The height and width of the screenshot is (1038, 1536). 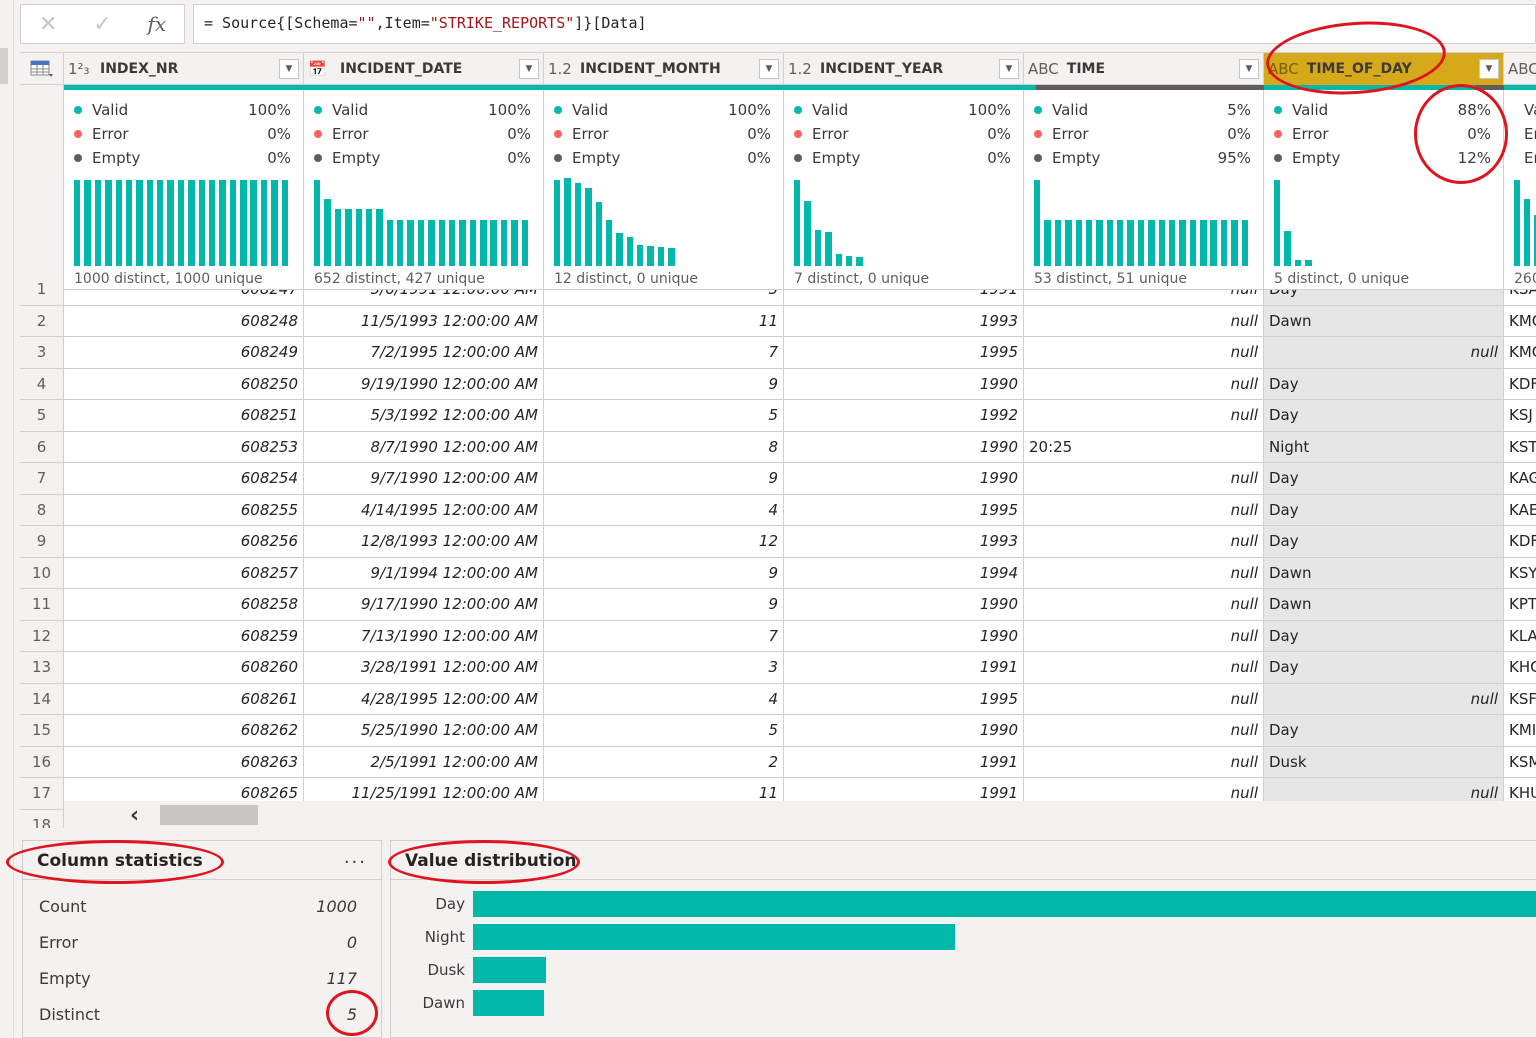 What do you see at coordinates (1384, 69) in the screenshot?
I see `column-header-time-of-day: ABC TIME_OF_DAY ▼` at bounding box center [1384, 69].